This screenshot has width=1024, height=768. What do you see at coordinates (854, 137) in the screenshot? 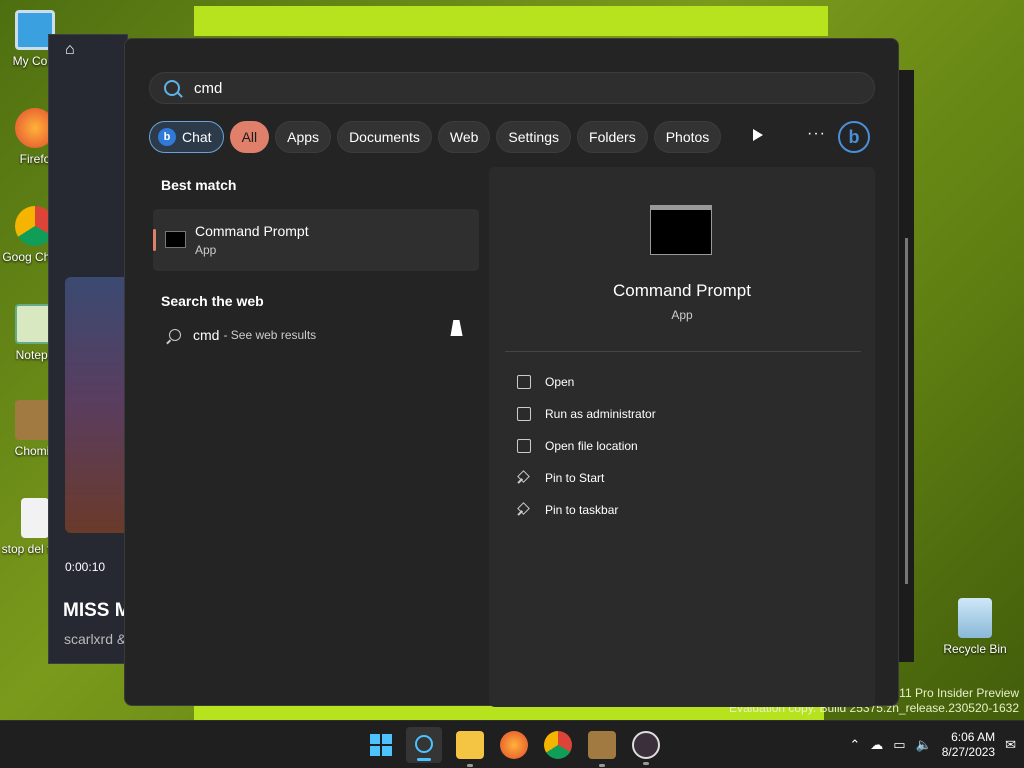
I see `bing-icon: b` at bounding box center [854, 137].